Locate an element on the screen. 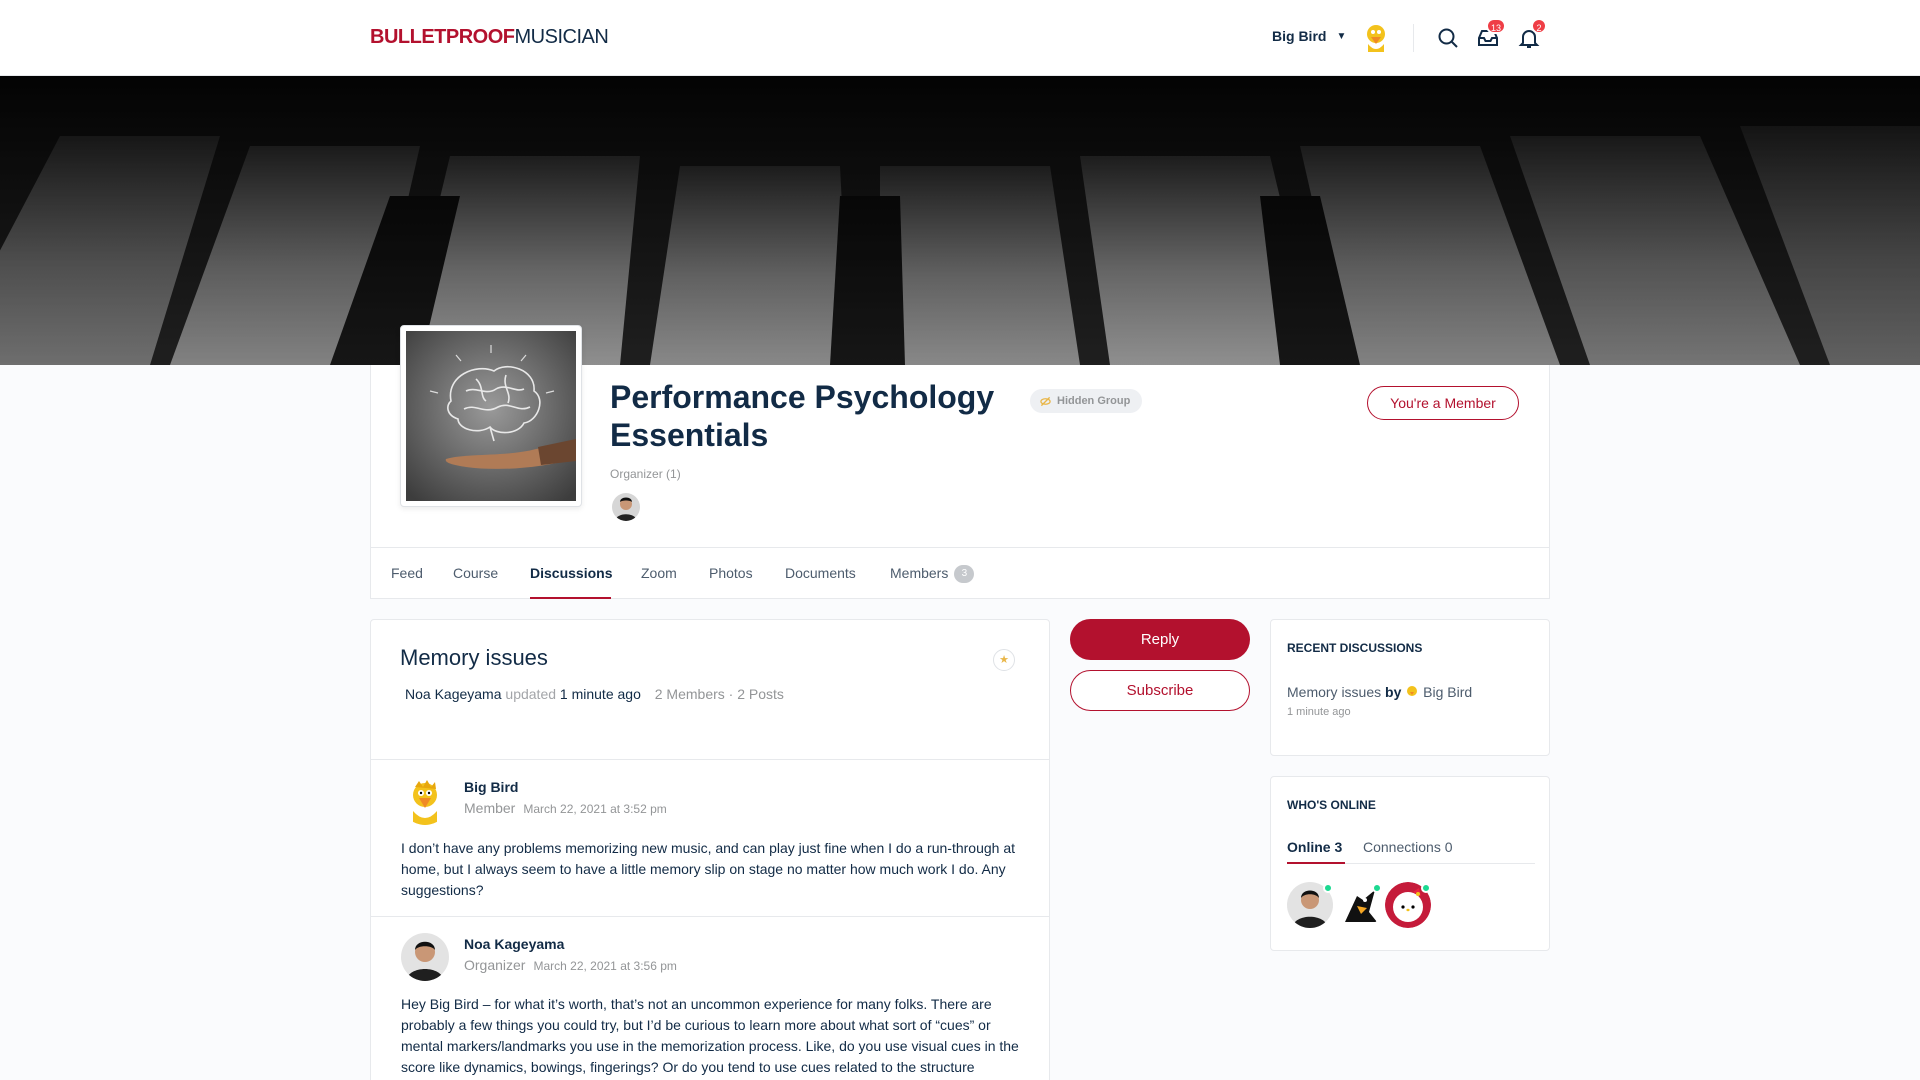  messages-badge: 13 is located at coordinates (1495, 26).